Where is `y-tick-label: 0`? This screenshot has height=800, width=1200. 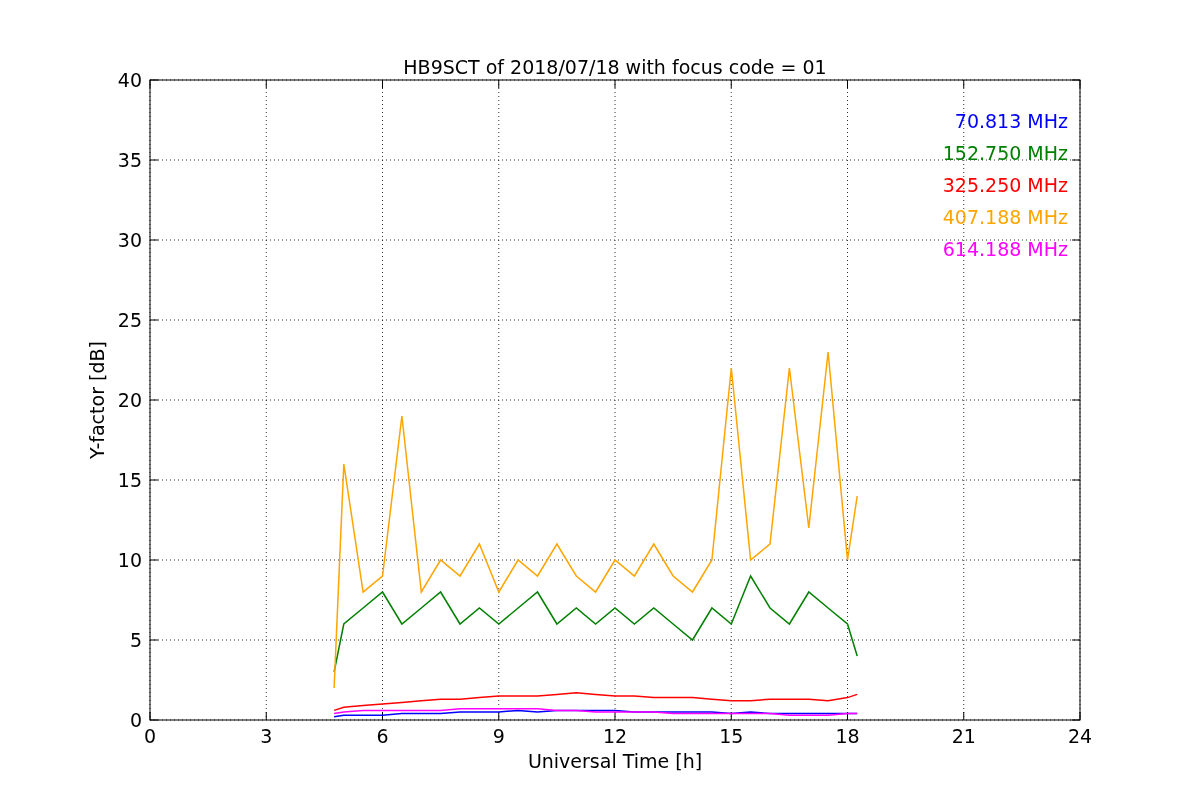
y-tick-label: 0 is located at coordinates (135, 720).